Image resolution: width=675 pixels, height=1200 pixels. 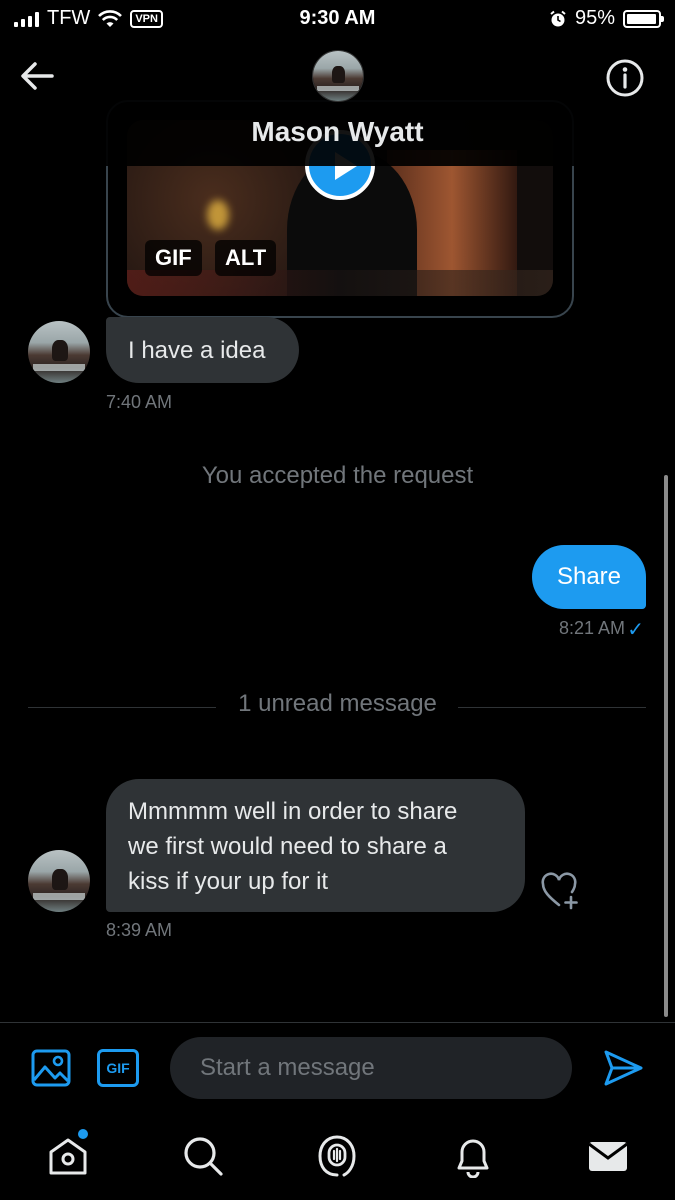 What do you see at coordinates (589, 577) in the screenshot?
I see `outgoing-message: Share` at bounding box center [589, 577].